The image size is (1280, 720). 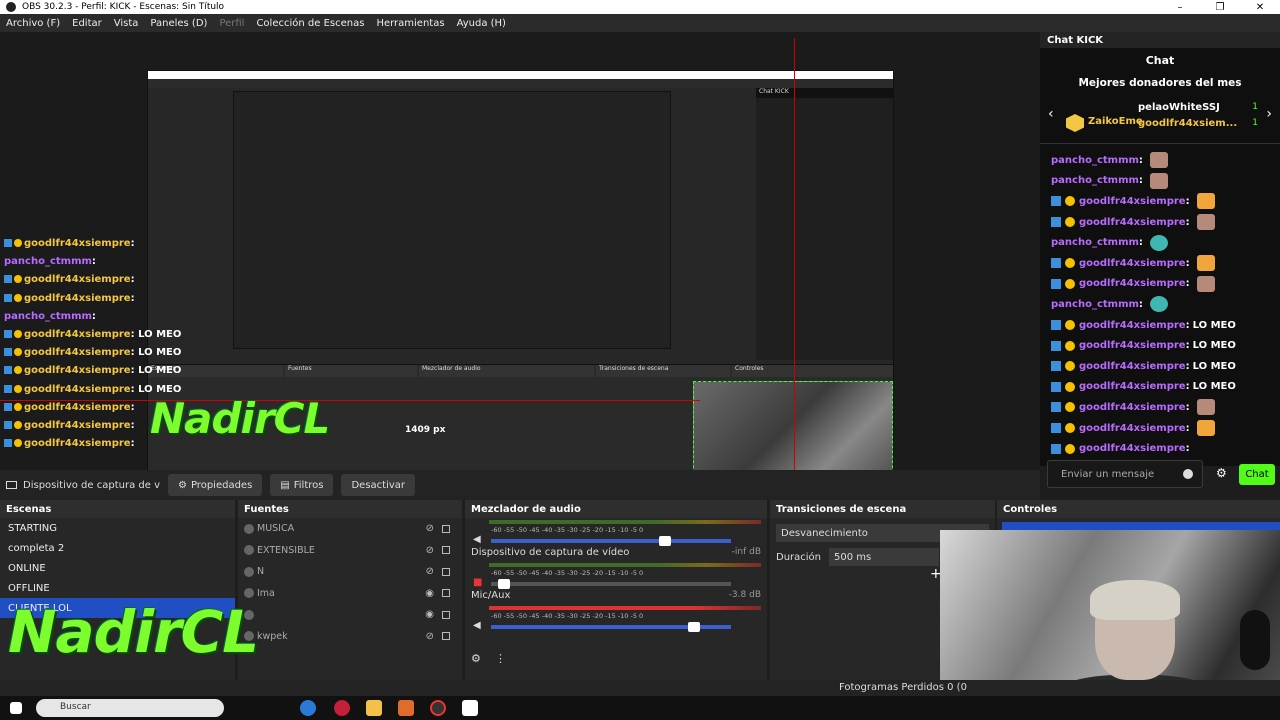 I want to click on scene-item: STARTING, so click(x=117, y=528).